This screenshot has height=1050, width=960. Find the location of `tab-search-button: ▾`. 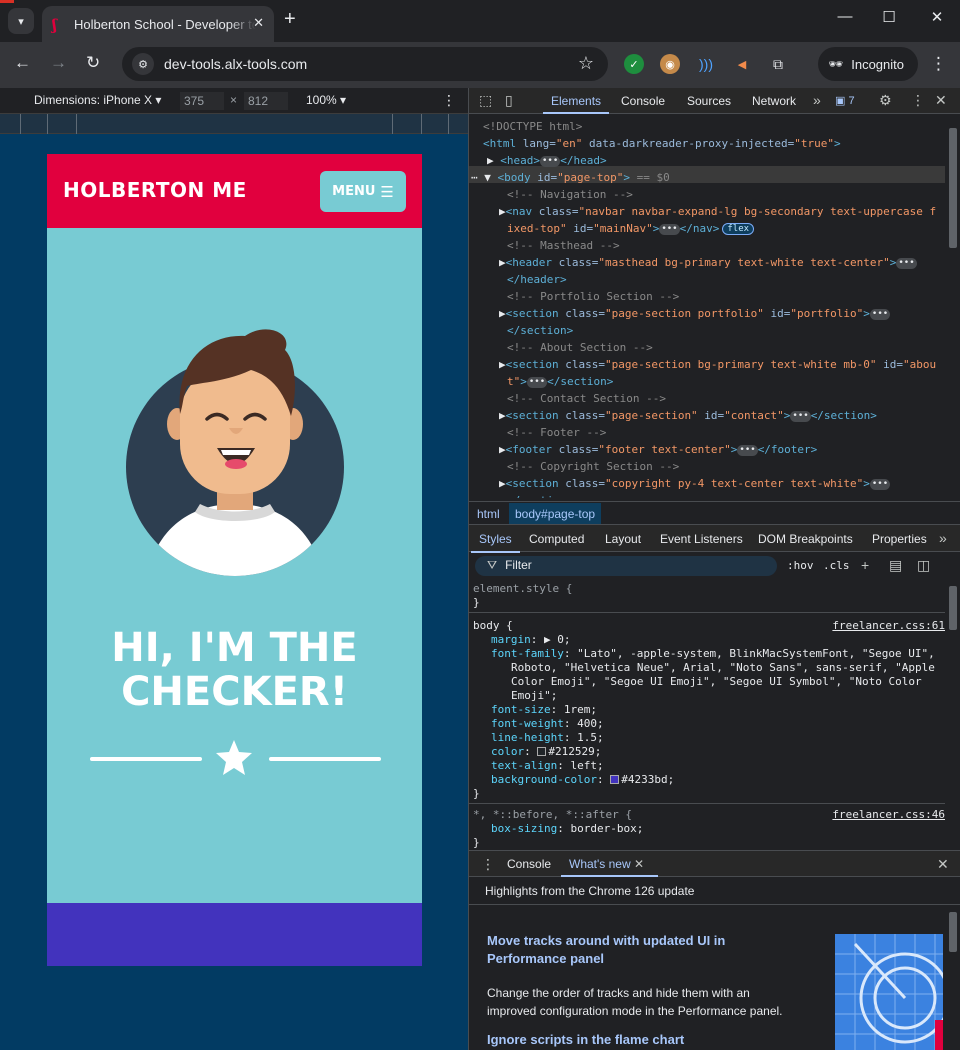

tab-search-button: ▾ is located at coordinates (21, 21).